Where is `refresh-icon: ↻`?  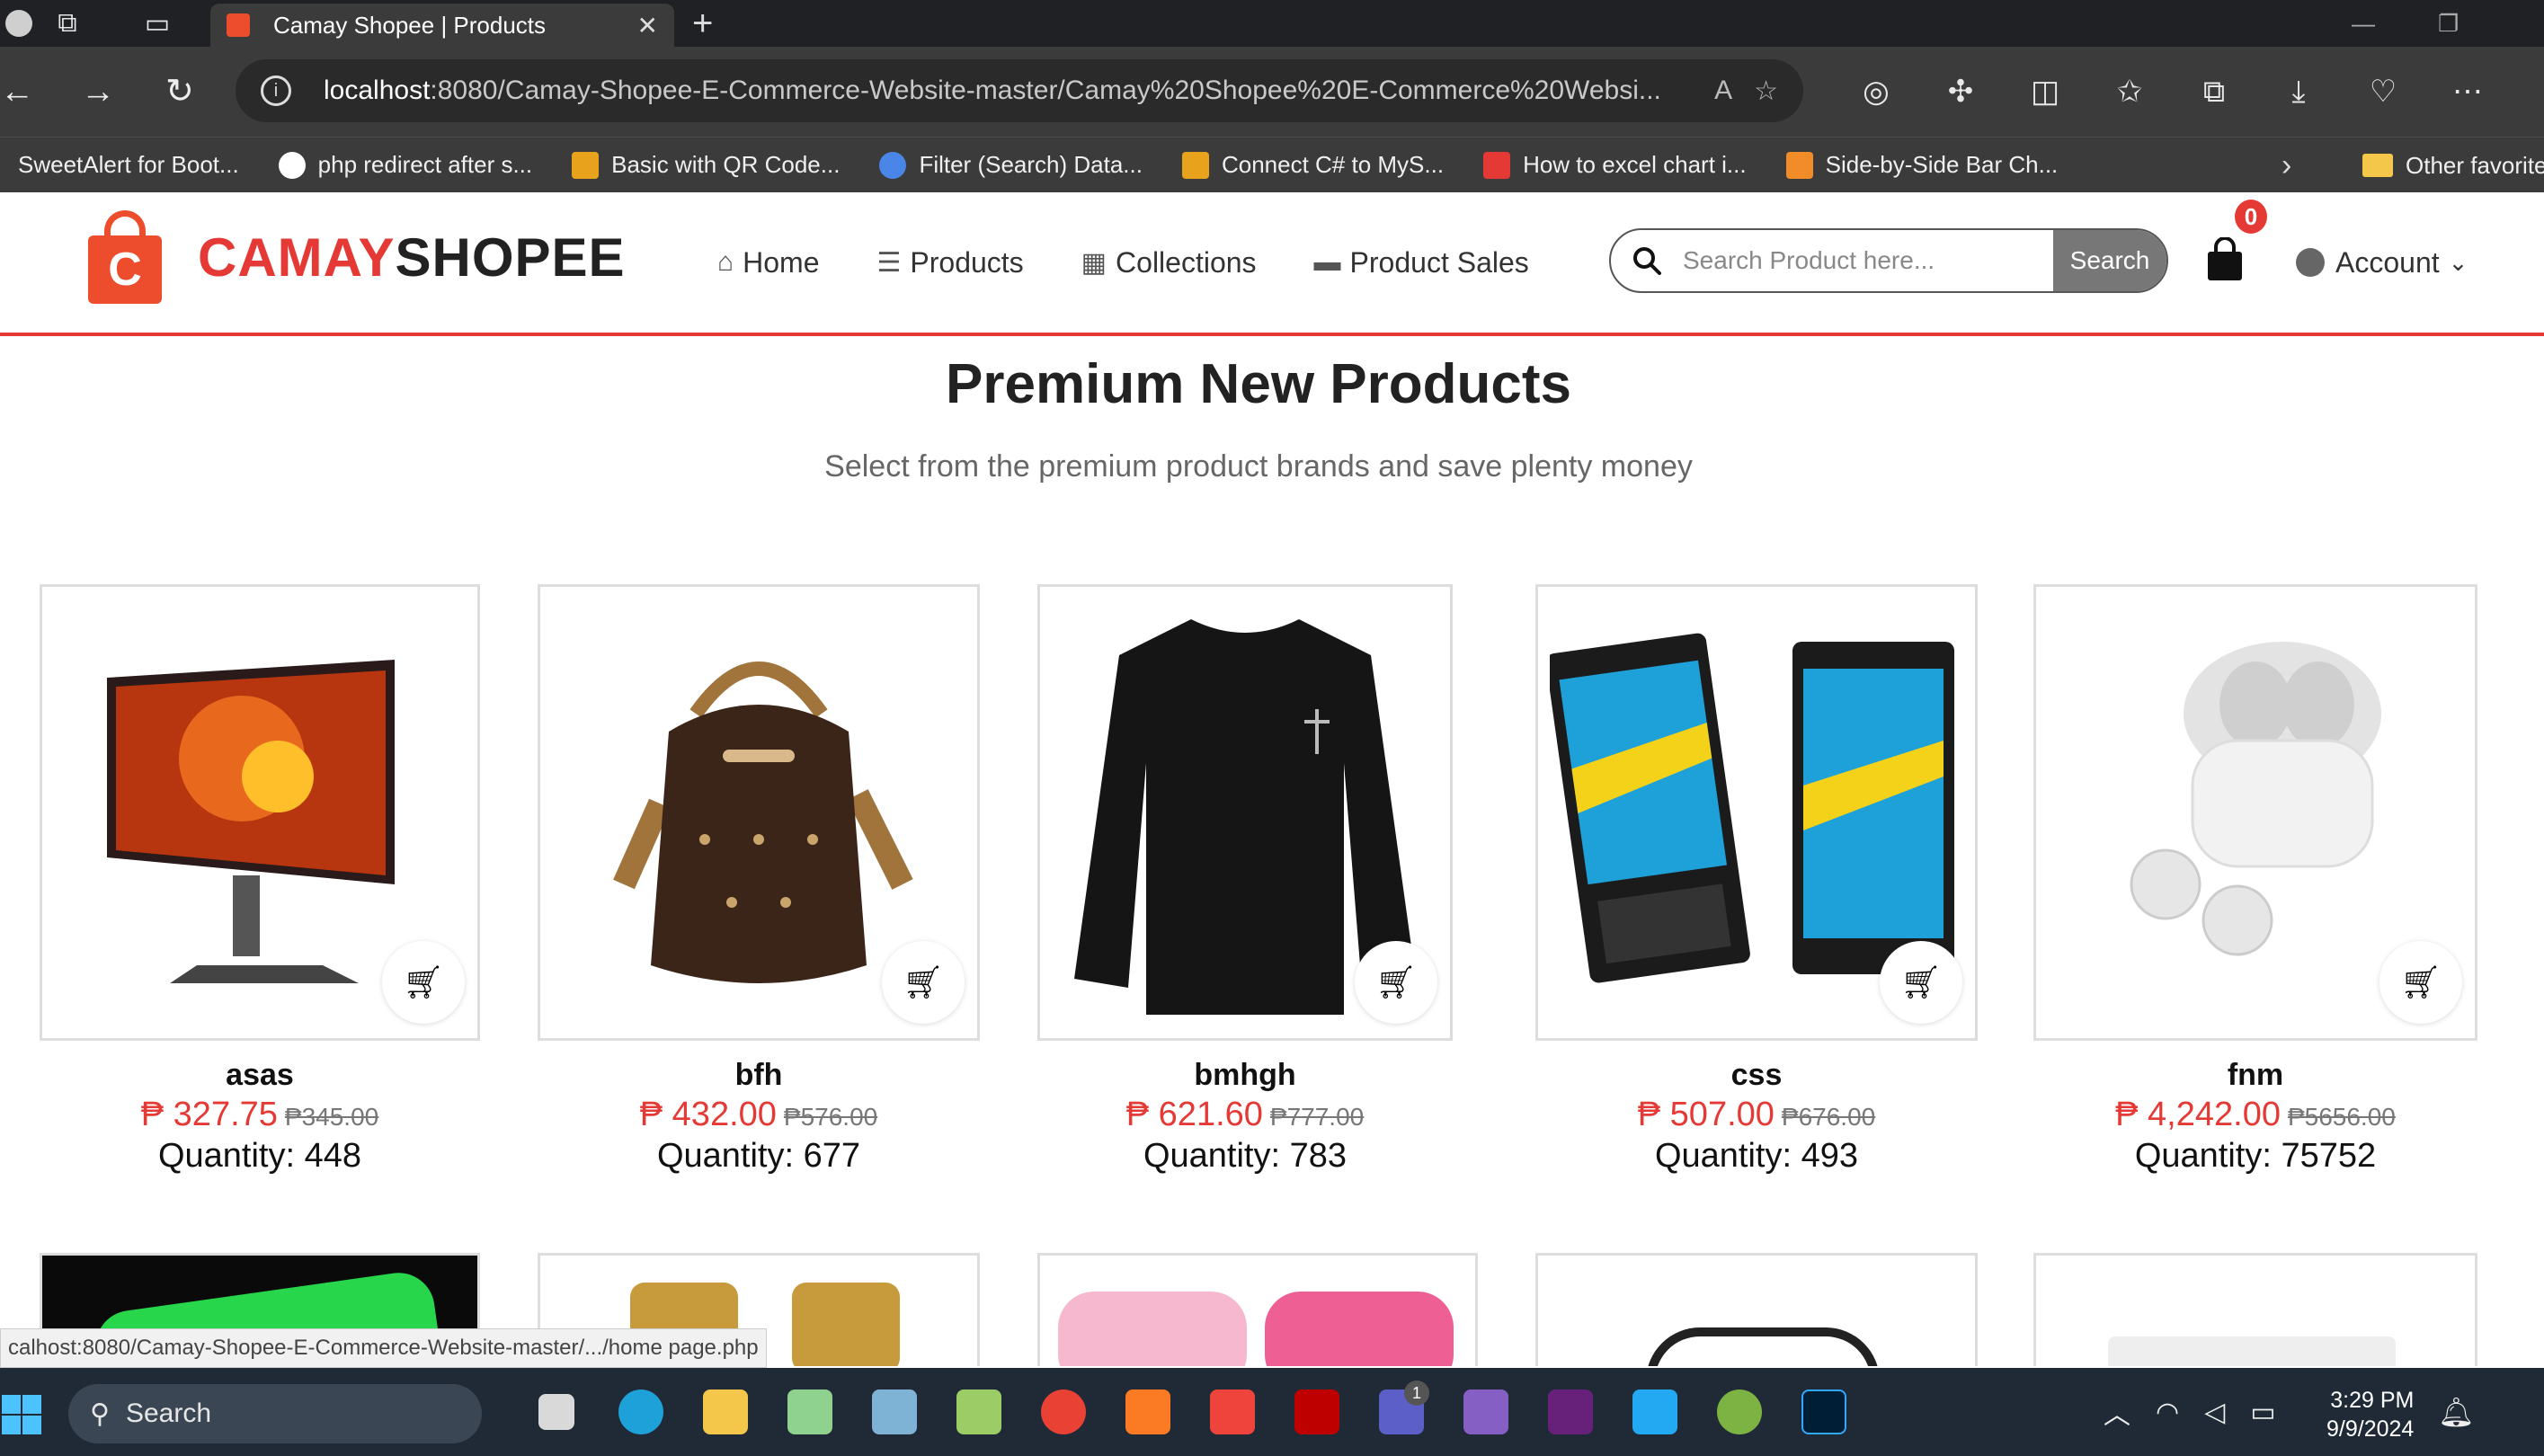 refresh-icon: ↻ is located at coordinates (179, 92).